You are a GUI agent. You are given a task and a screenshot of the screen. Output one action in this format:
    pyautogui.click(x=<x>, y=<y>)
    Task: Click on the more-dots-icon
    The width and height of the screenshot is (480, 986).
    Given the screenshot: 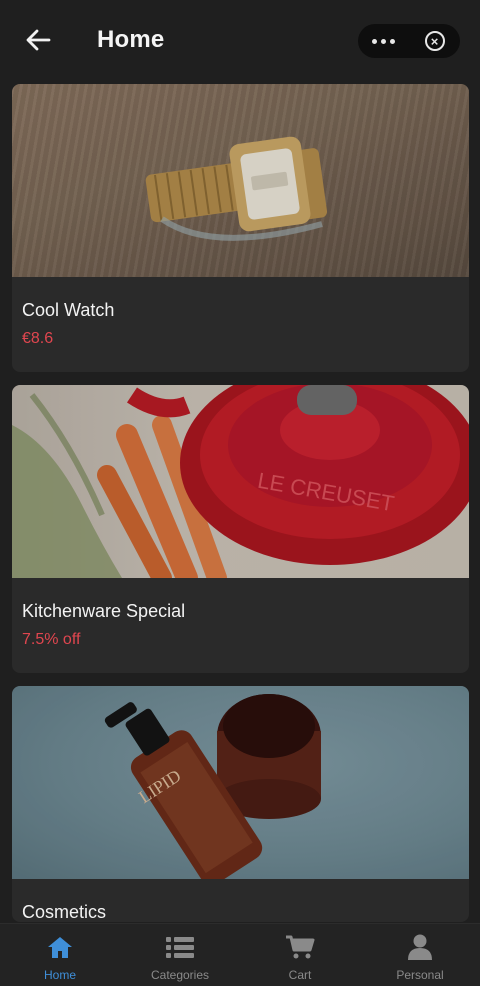 What is the action you would take?
    pyautogui.click(x=383, y=41)
    